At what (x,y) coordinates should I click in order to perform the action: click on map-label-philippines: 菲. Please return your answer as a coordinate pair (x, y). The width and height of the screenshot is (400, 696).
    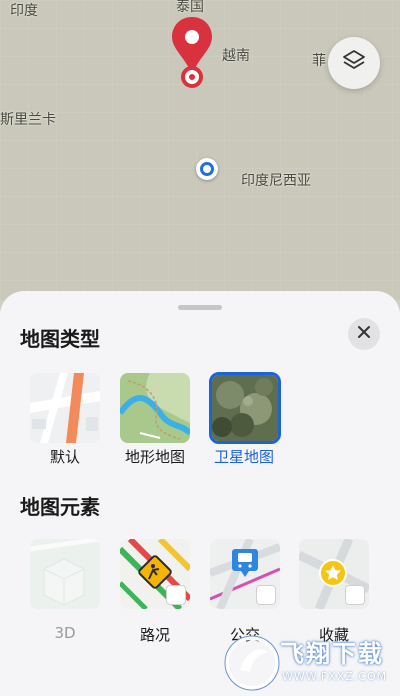
    Looking at the image, I should click on (319, 61).